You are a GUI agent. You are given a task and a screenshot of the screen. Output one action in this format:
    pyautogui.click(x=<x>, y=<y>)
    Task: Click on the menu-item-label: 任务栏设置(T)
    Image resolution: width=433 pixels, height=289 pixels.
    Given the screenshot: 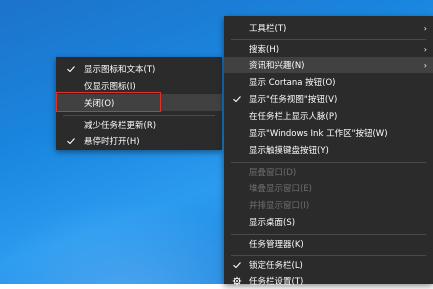 What is the action you would take?
    pyautogui.click(x=276, y=282)
    